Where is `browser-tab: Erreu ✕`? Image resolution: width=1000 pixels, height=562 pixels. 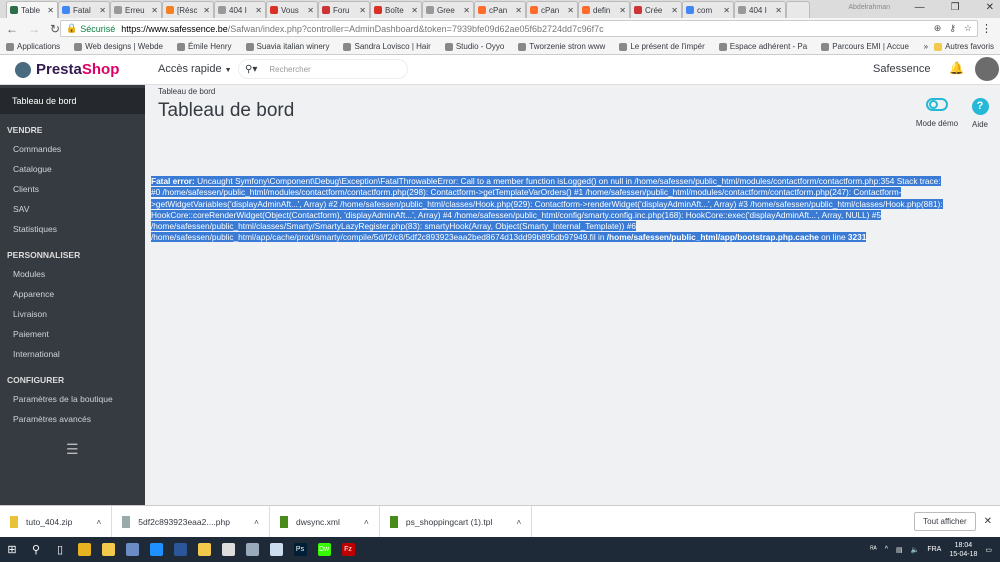 browser-tab: Erreu ✕ is located at coordinates (136, 9).